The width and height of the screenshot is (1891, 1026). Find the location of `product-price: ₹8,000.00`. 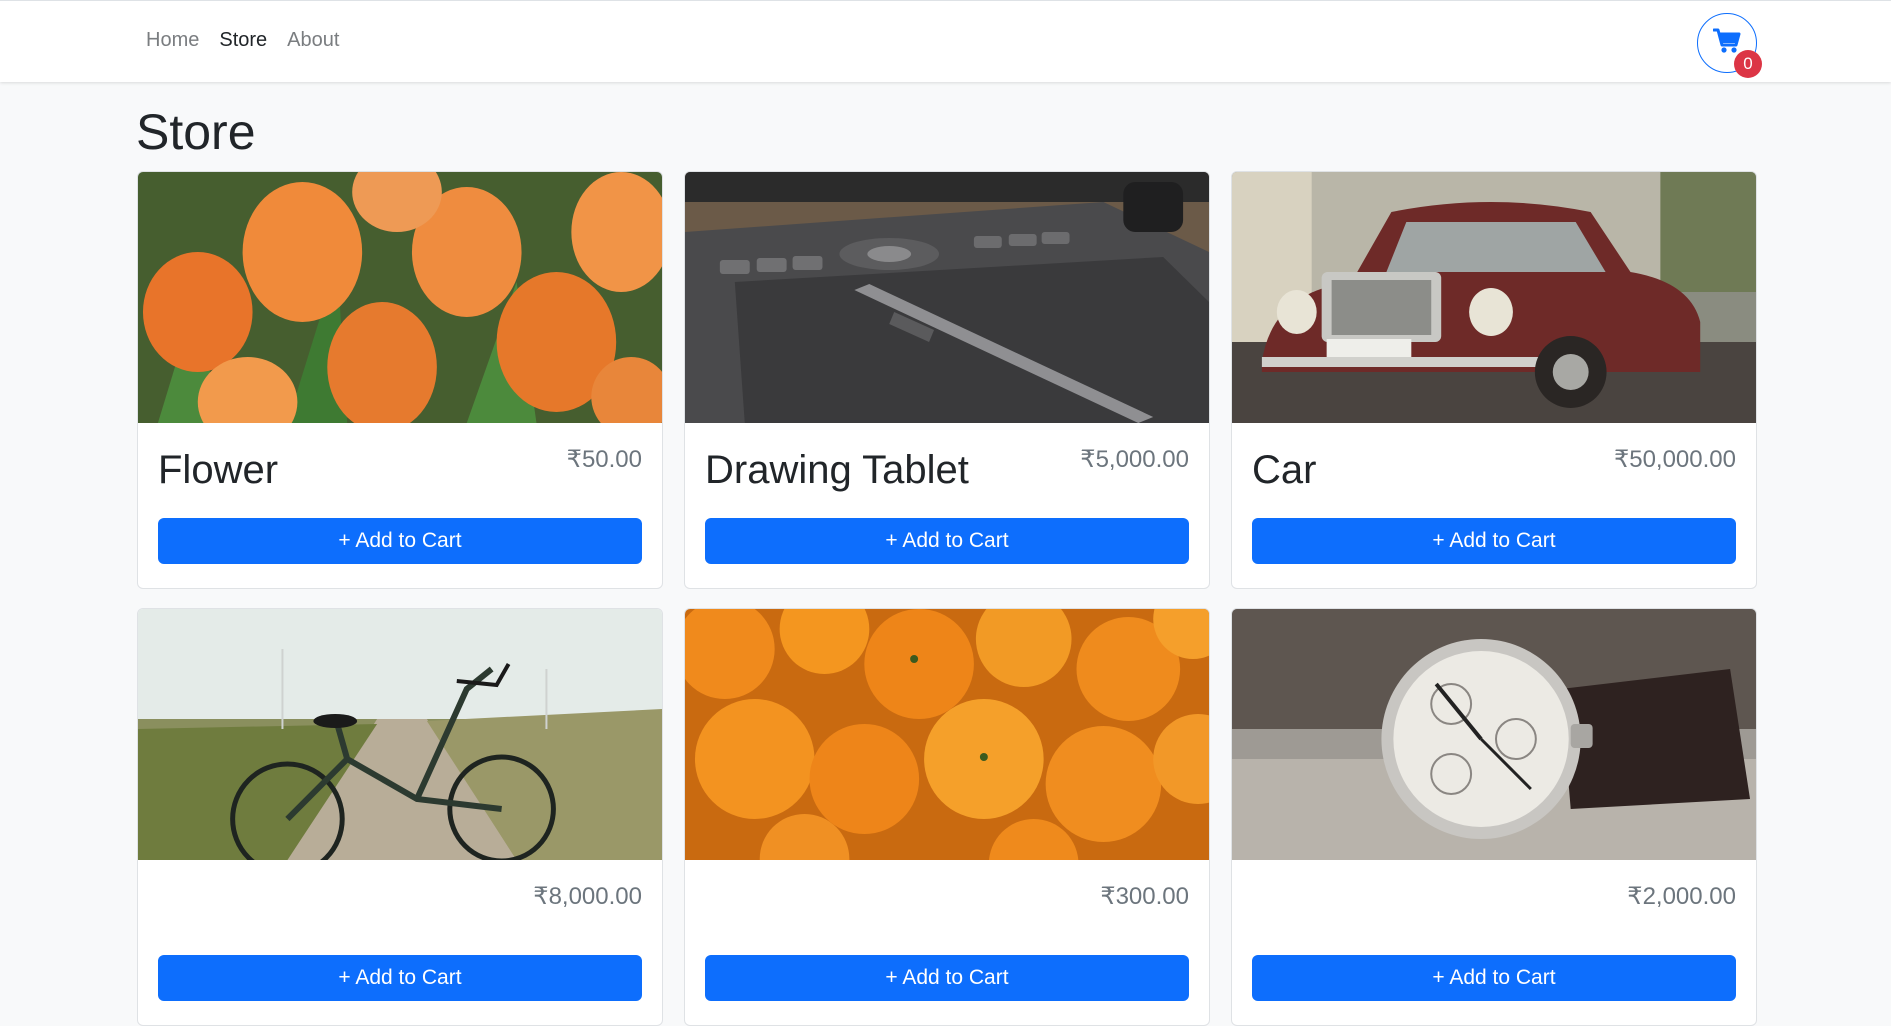

product-price: ₹8,000.00 is located at coordinates (587, 896).